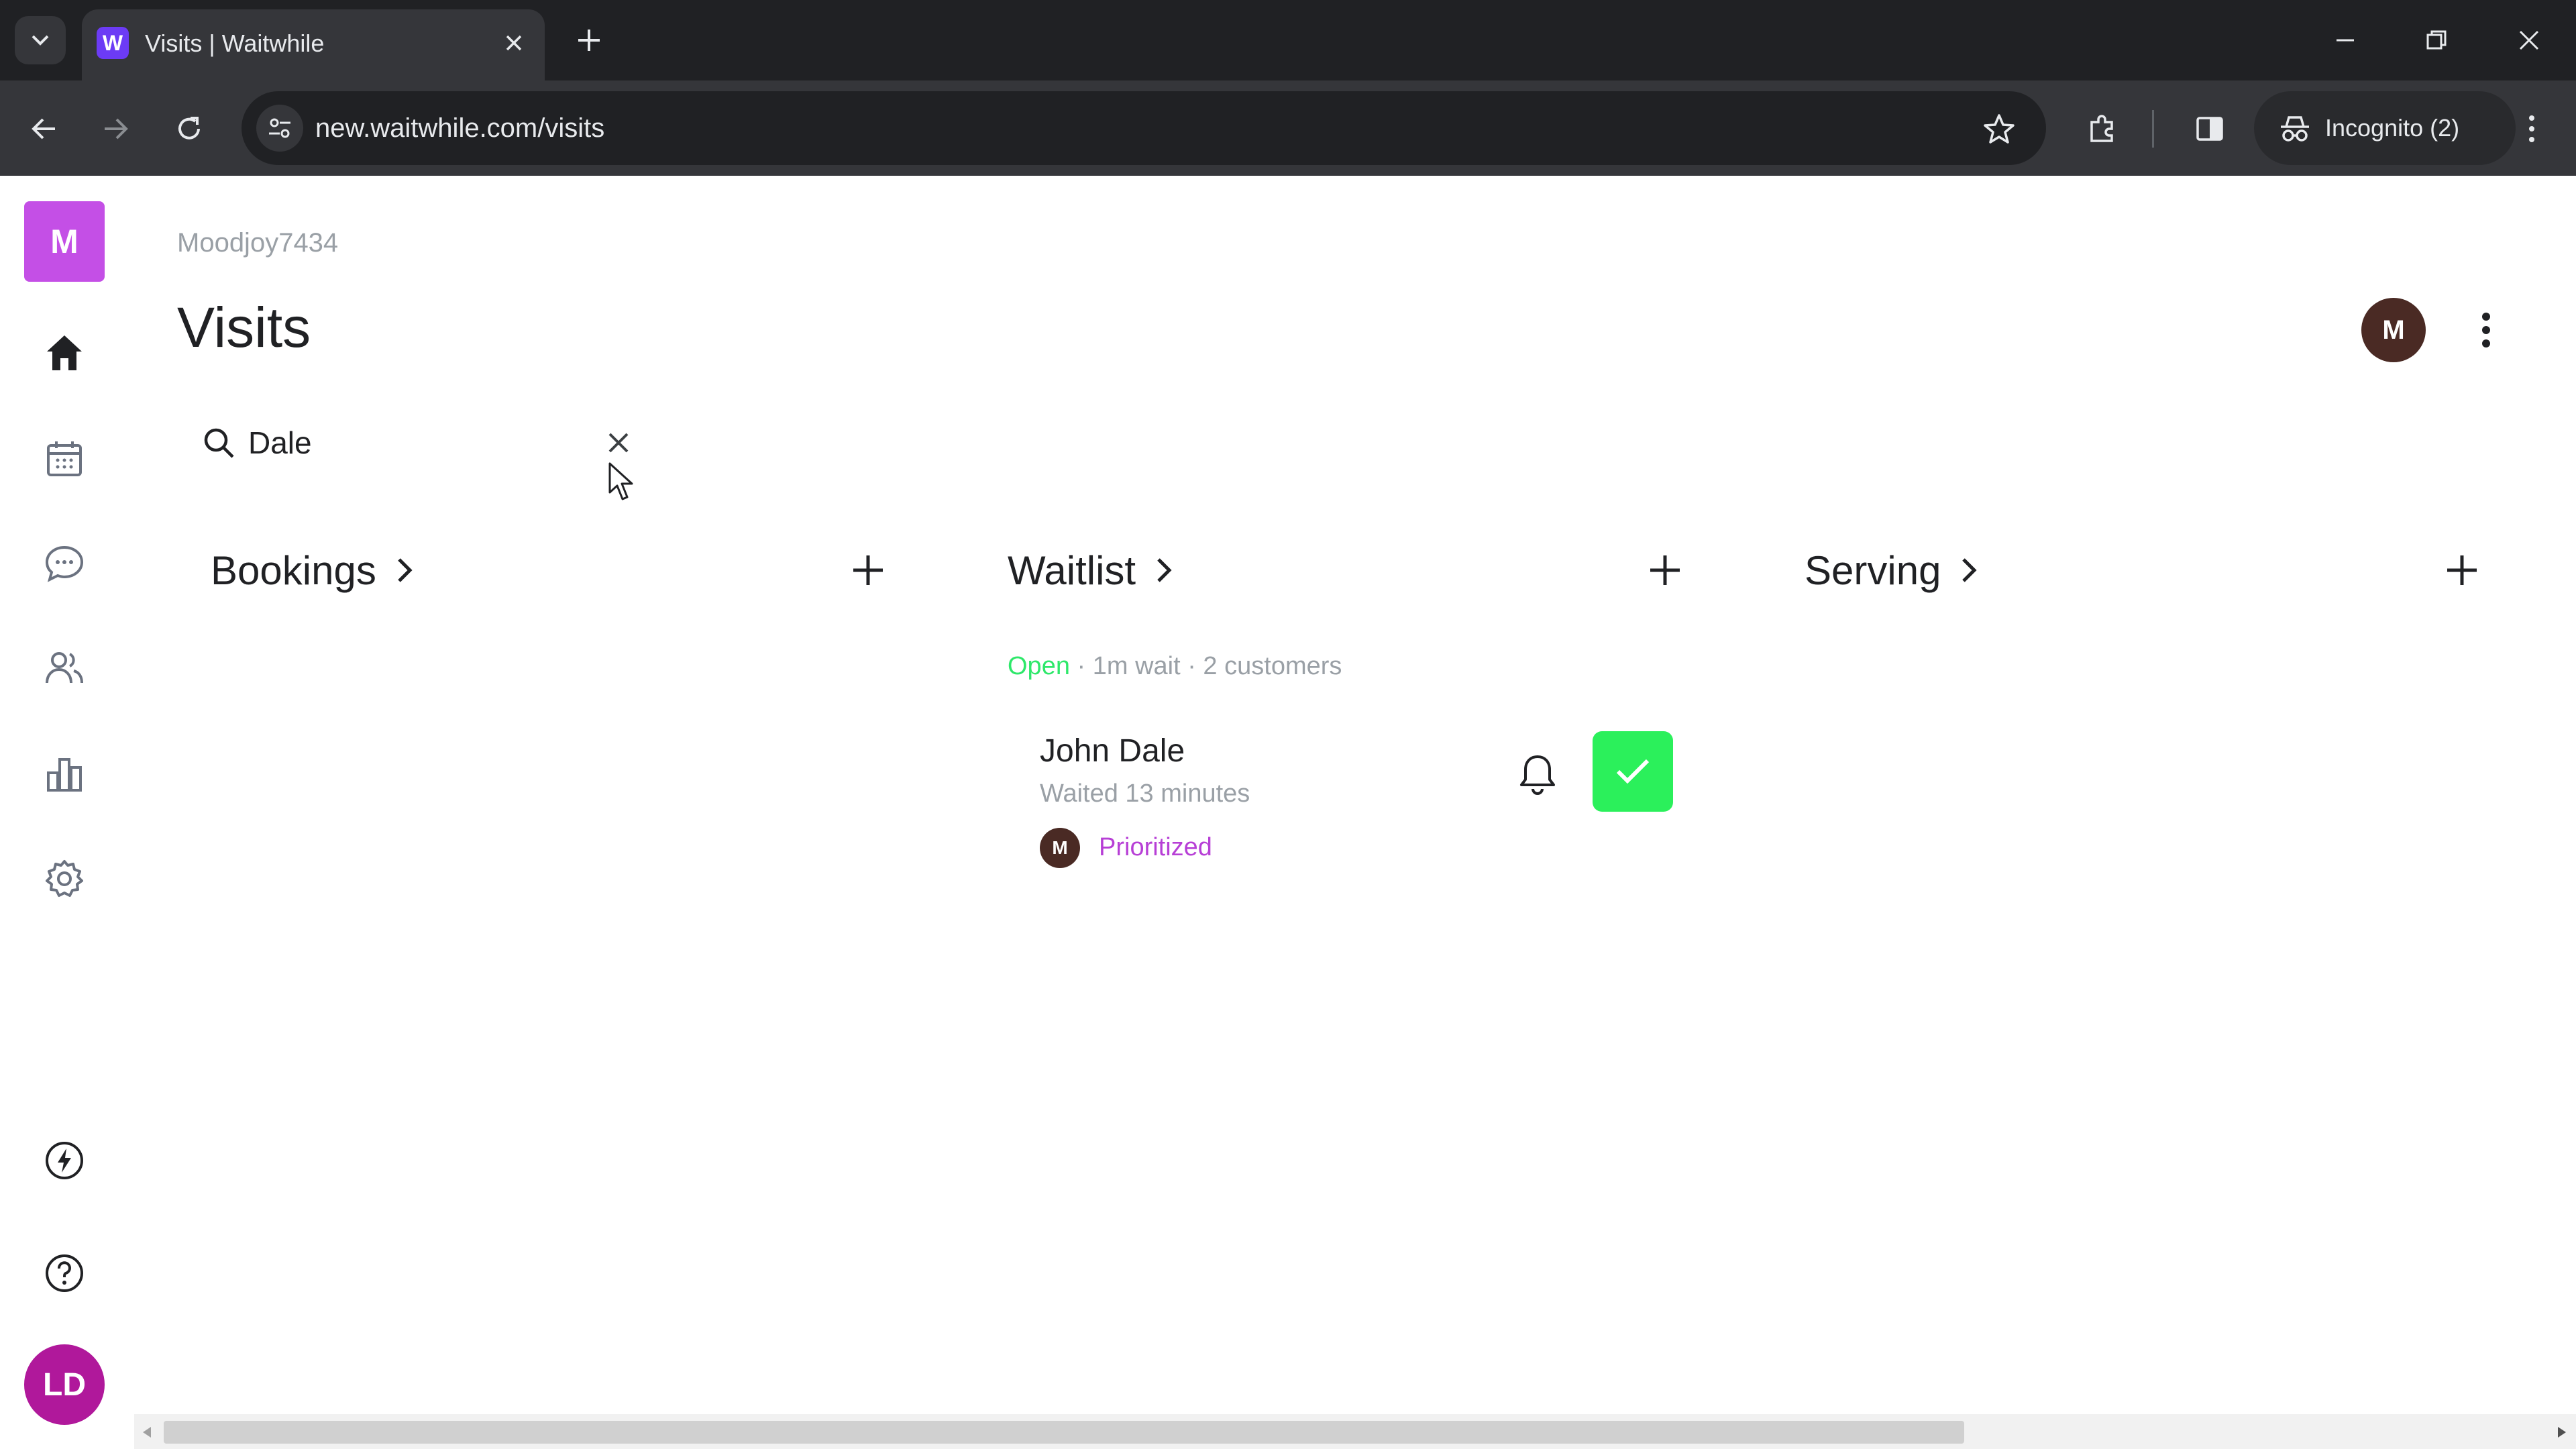 This screenshot has width=2576, height=1449. I want to click on new-tab-plus-icon, so click(589, 40).